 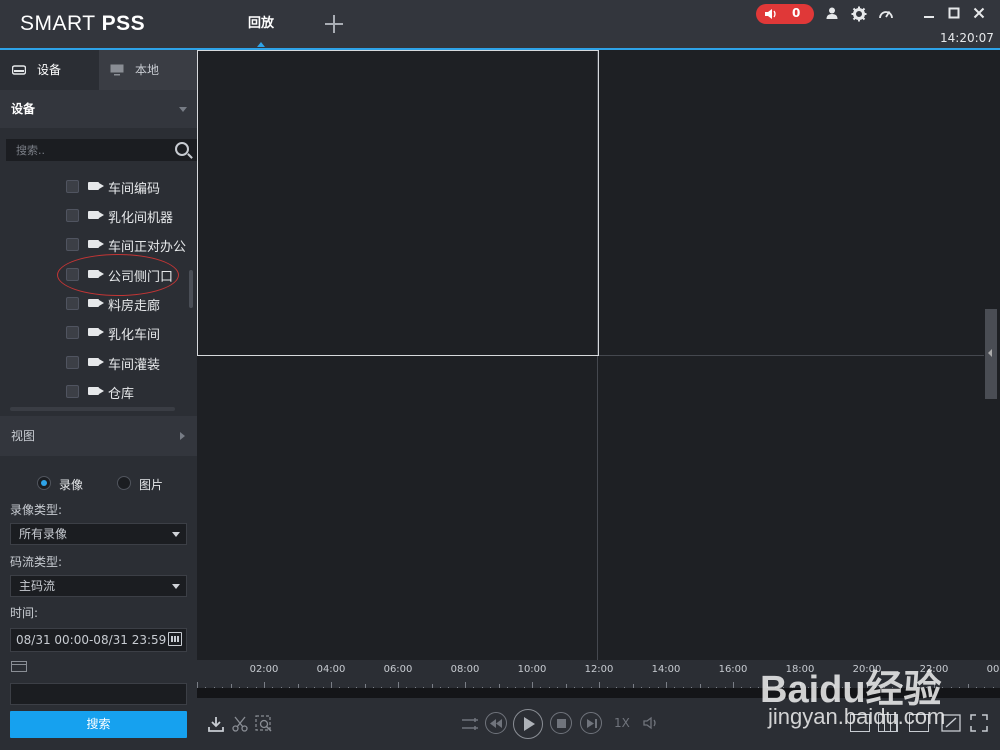 I want to click on next-frame-icon, so click(x=591, y=723).